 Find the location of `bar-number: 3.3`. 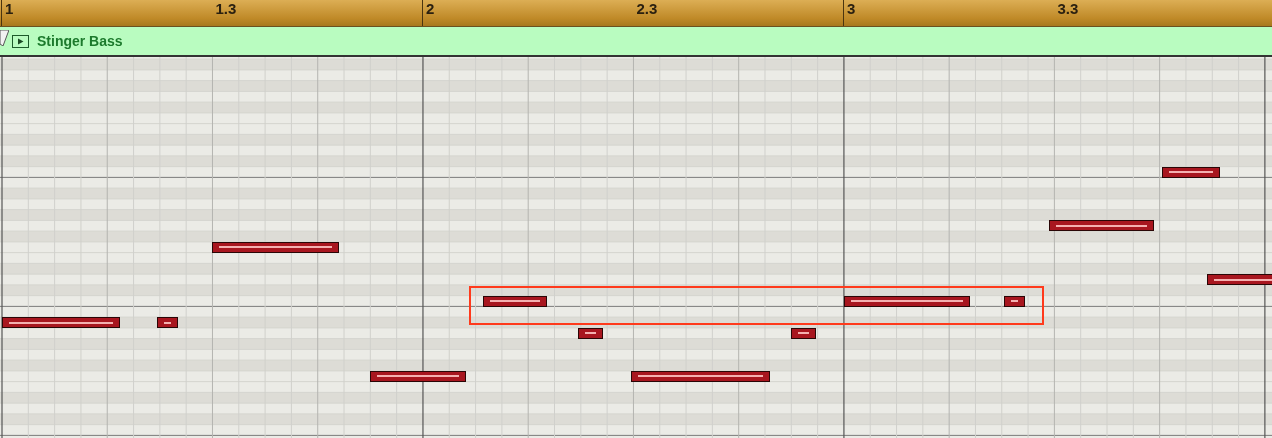

bar-number: 3.3 is located at coordinates (1067, 9).